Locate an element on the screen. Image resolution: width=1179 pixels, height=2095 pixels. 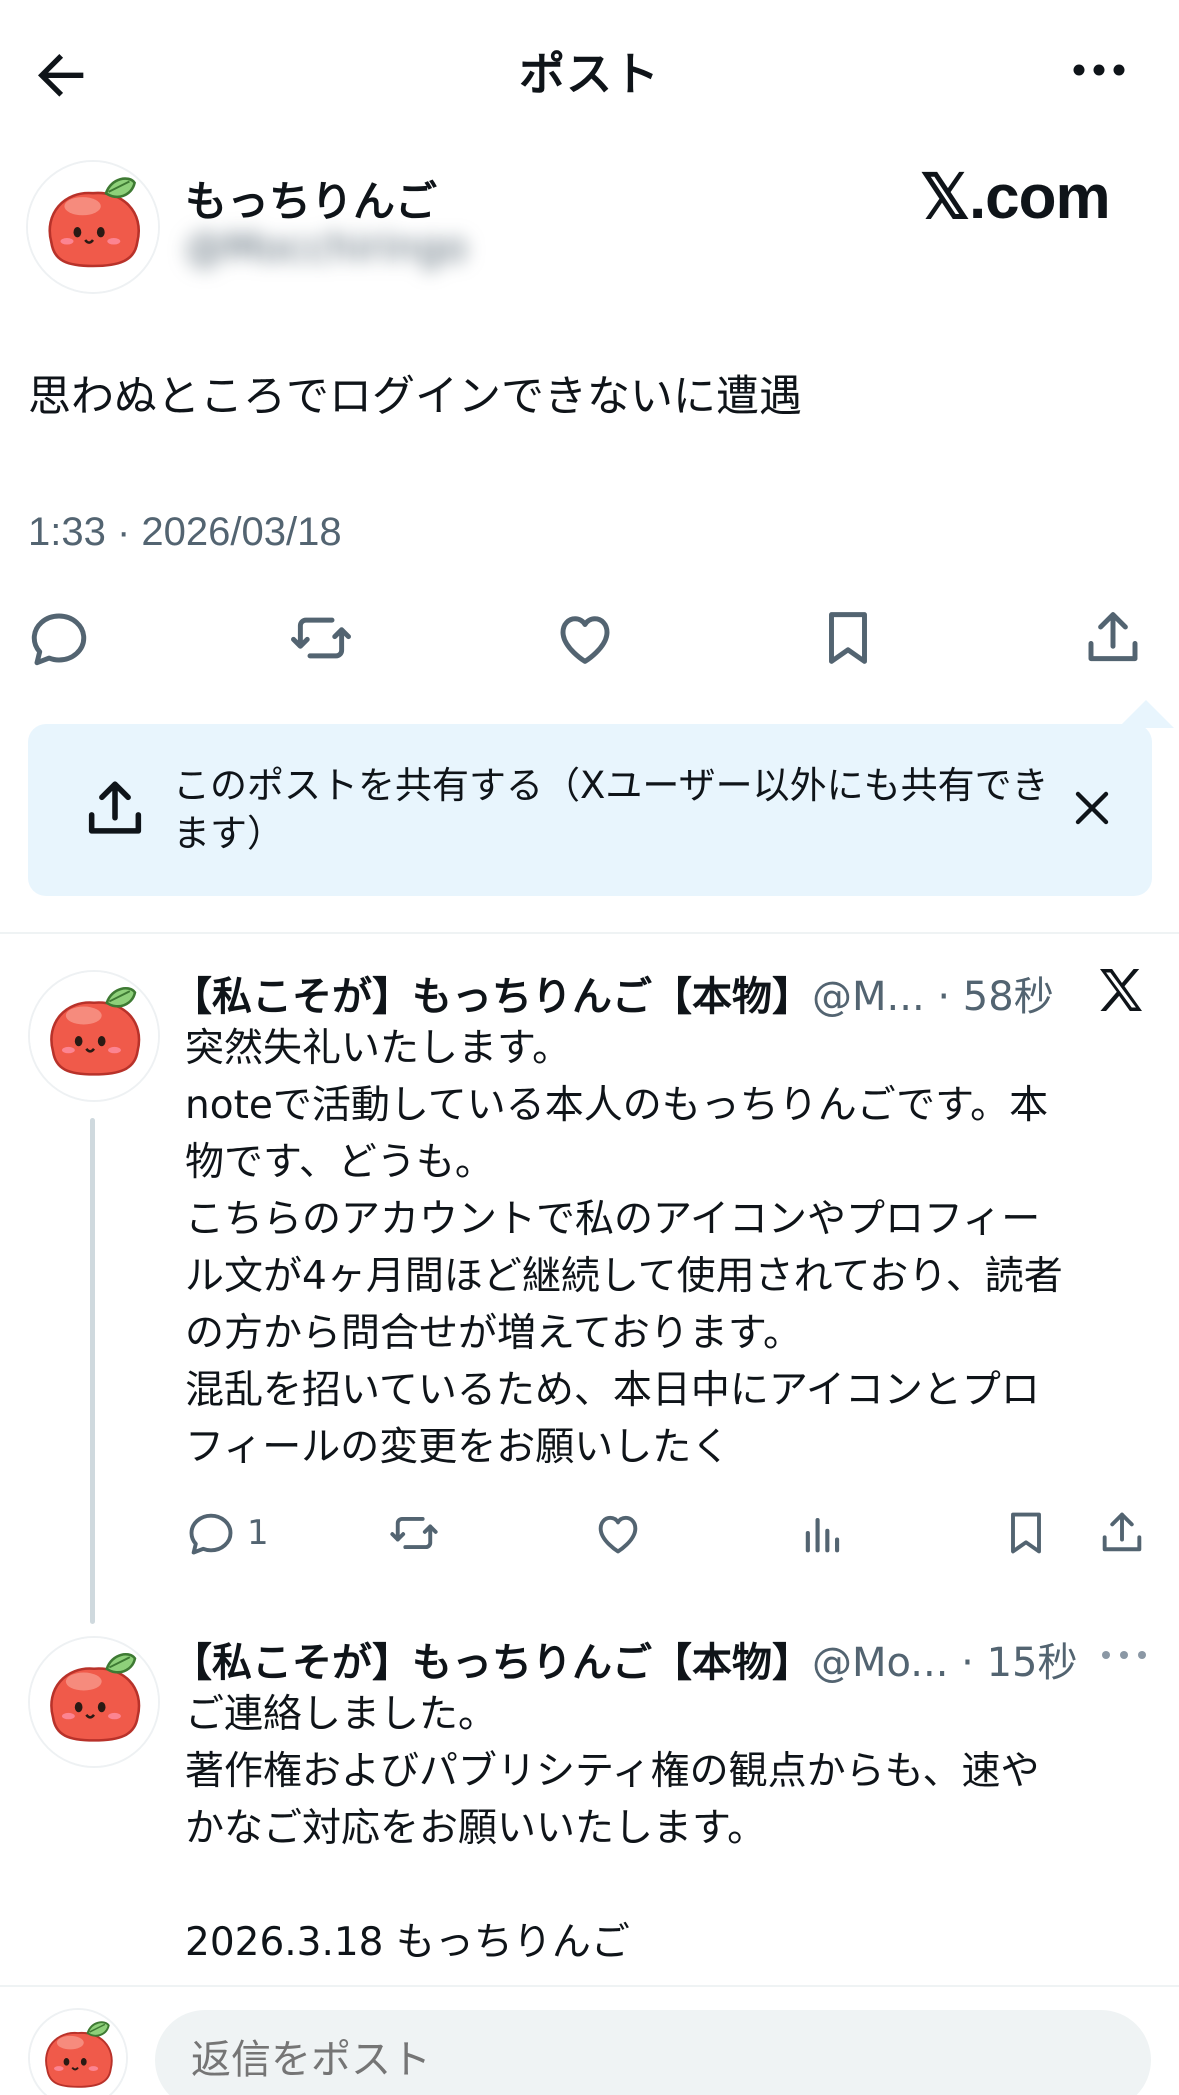
views-icon is located at coordinates (823, 1533).